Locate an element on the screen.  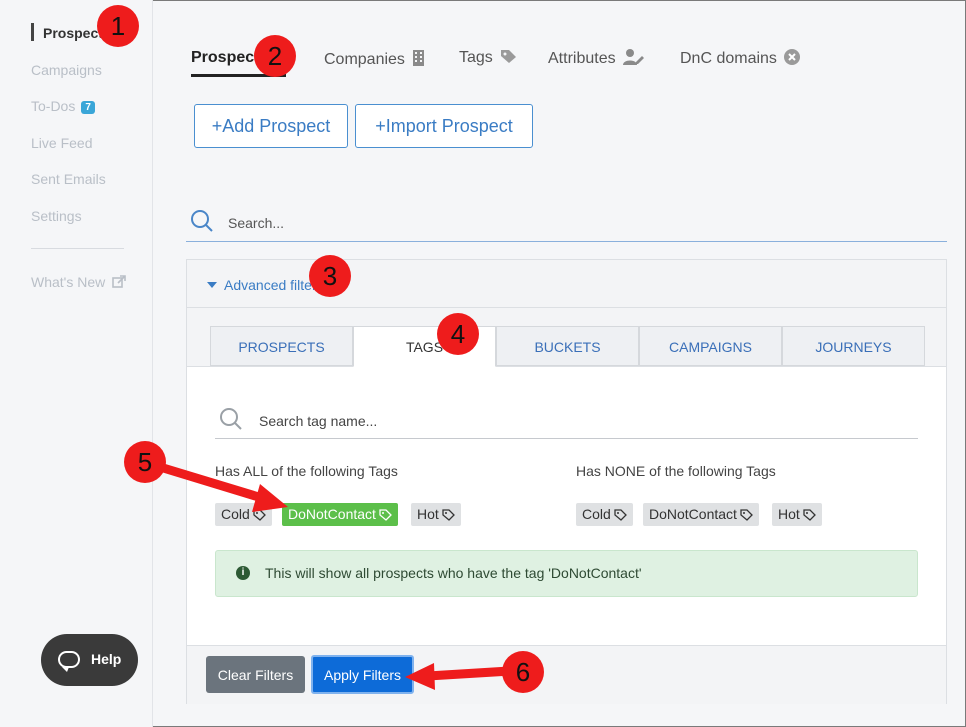
callout-5: 5 is located at coordinates (145, 462).